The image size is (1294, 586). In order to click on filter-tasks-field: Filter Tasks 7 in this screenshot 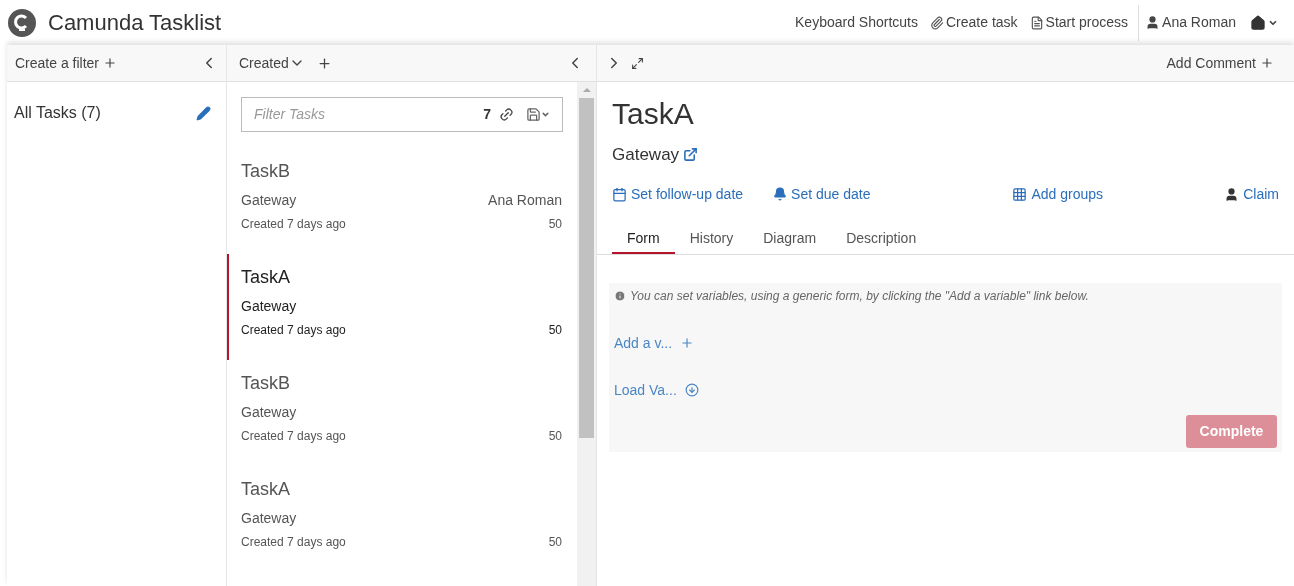, I will do `click(402, 114)`.